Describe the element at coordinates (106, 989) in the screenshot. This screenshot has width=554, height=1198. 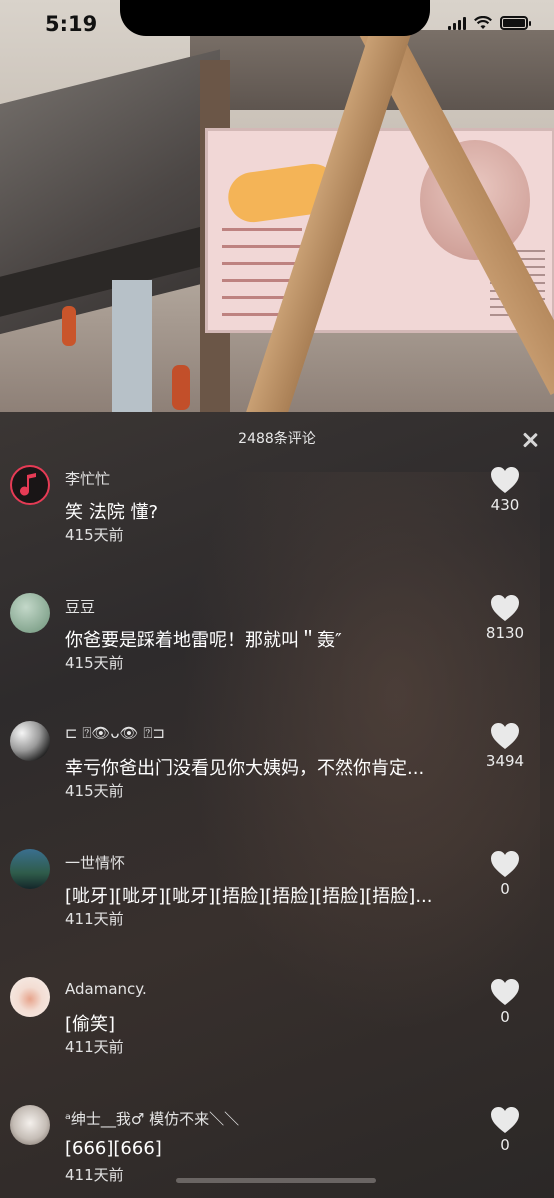
I see `comment-author: Adamancy.` at that location.